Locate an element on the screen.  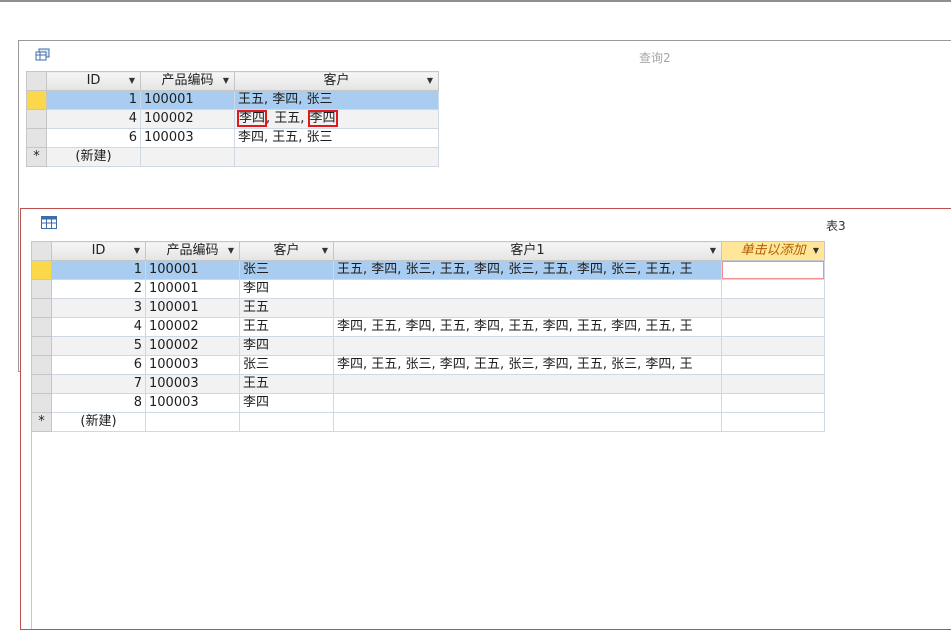
table-row: 8 100003 李四 is located at coordinates (428, 403).